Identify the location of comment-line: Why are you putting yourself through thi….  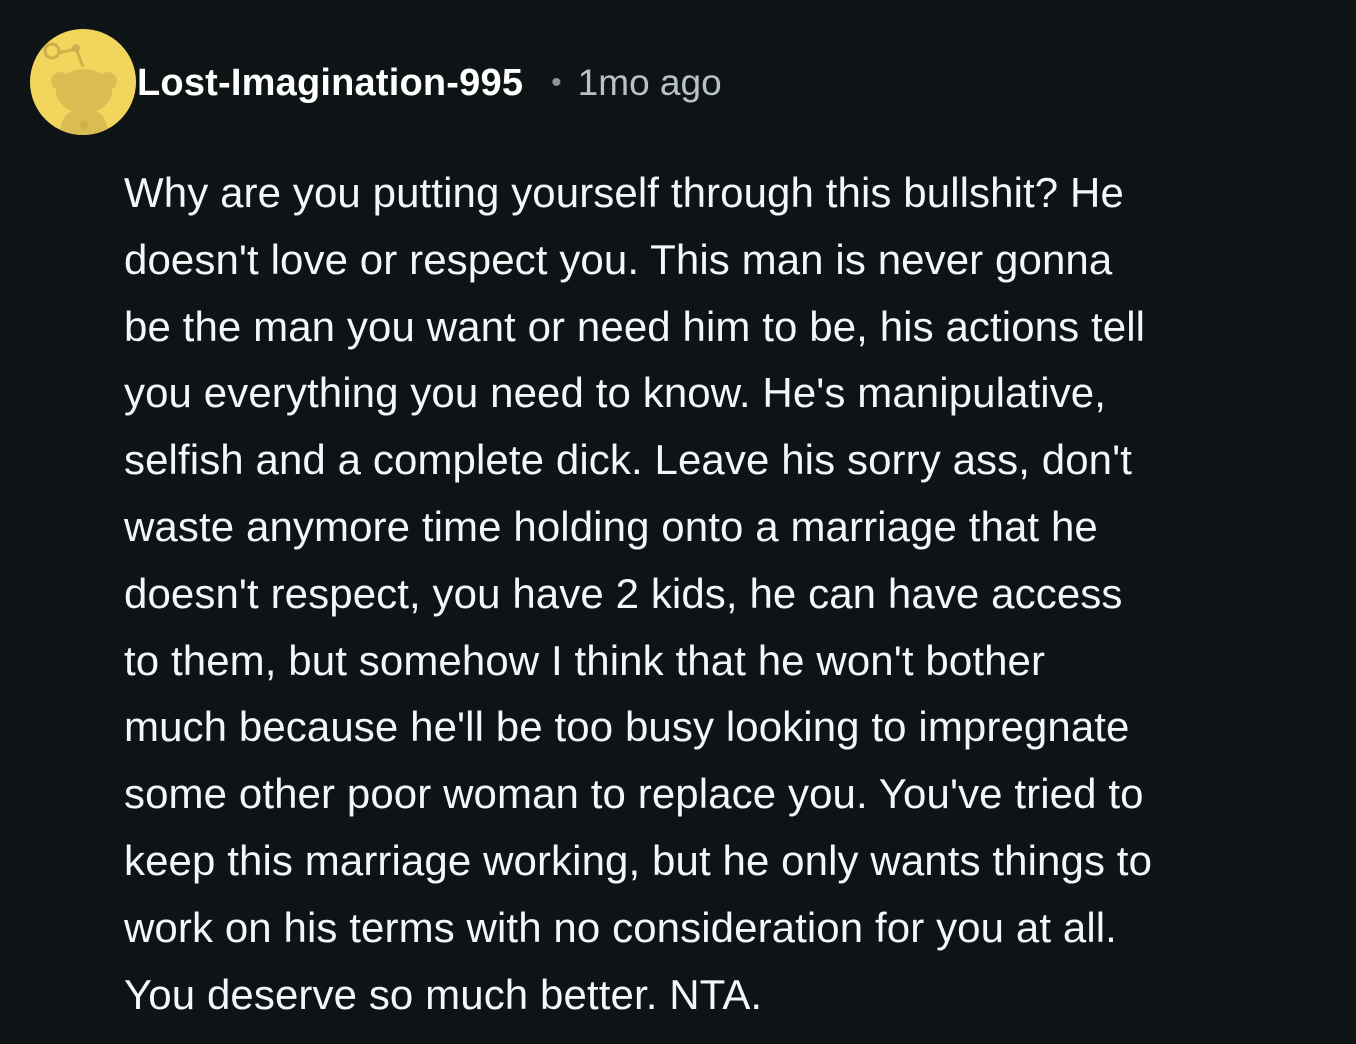
(624, 192).